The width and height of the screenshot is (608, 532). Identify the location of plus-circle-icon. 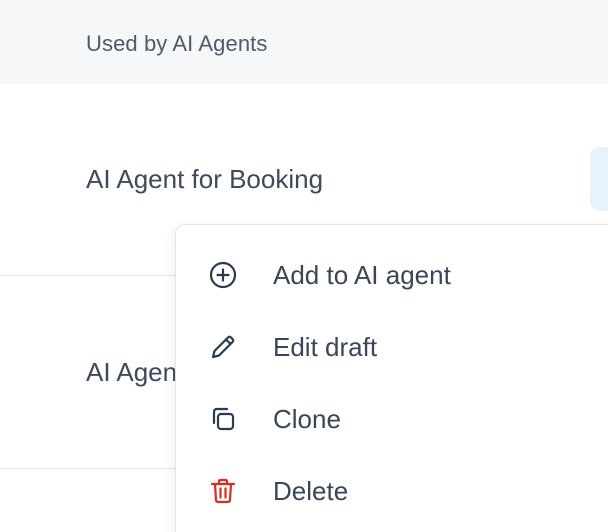
(223, 275).